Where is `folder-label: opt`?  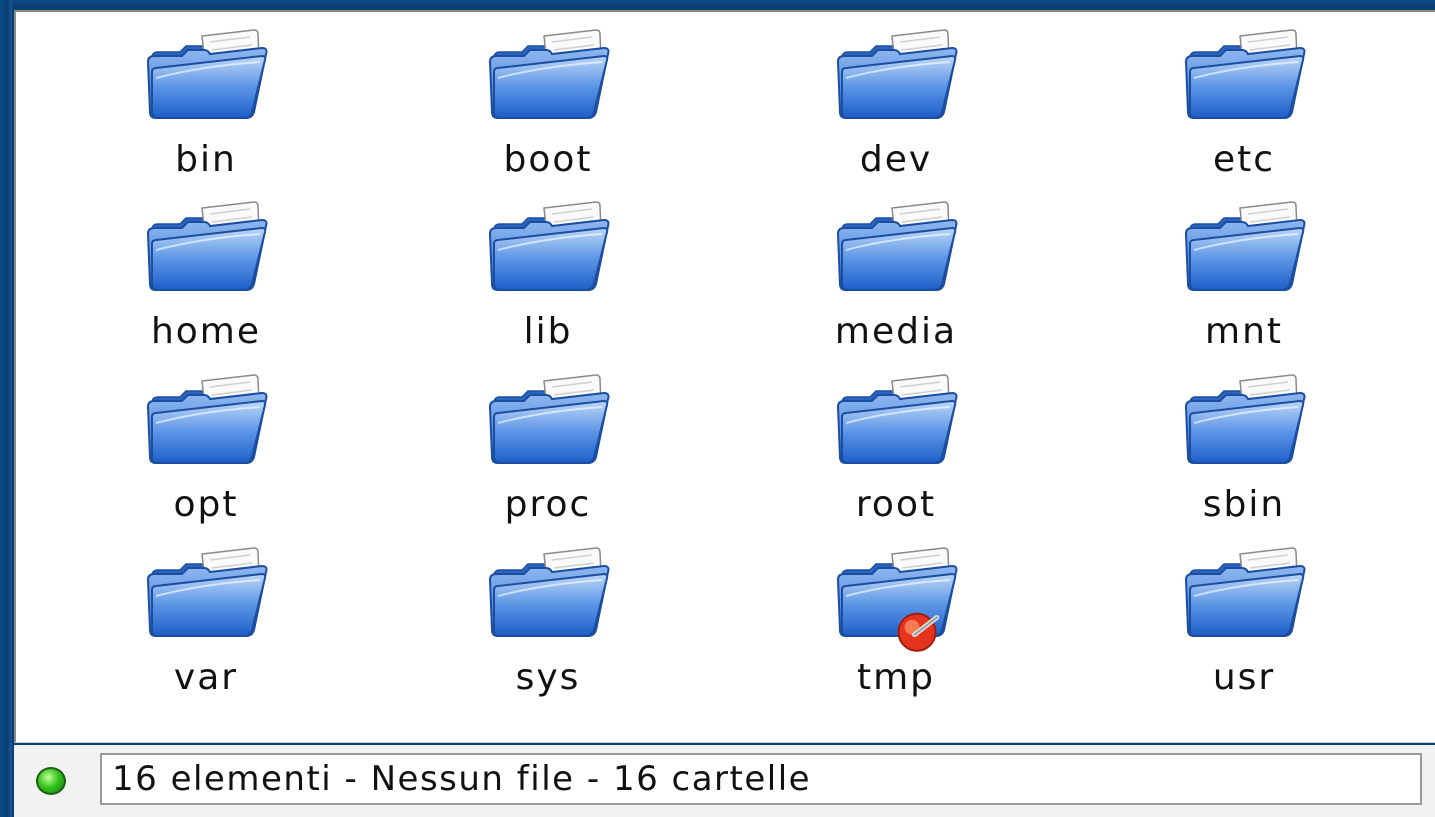
folder-label: opt is located at coordinates (206, 504).